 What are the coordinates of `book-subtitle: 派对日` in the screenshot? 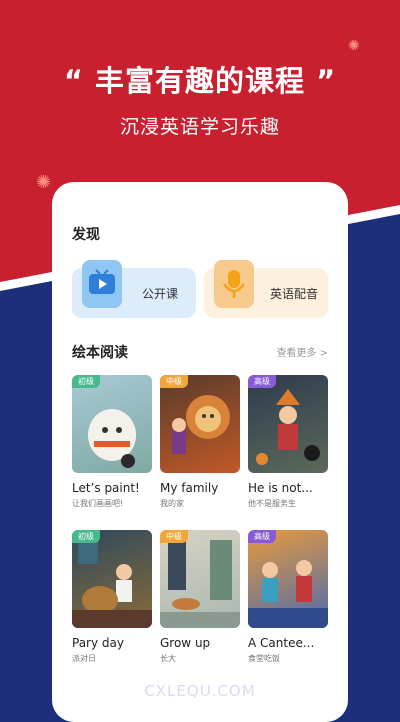 It's located at (84, 658).